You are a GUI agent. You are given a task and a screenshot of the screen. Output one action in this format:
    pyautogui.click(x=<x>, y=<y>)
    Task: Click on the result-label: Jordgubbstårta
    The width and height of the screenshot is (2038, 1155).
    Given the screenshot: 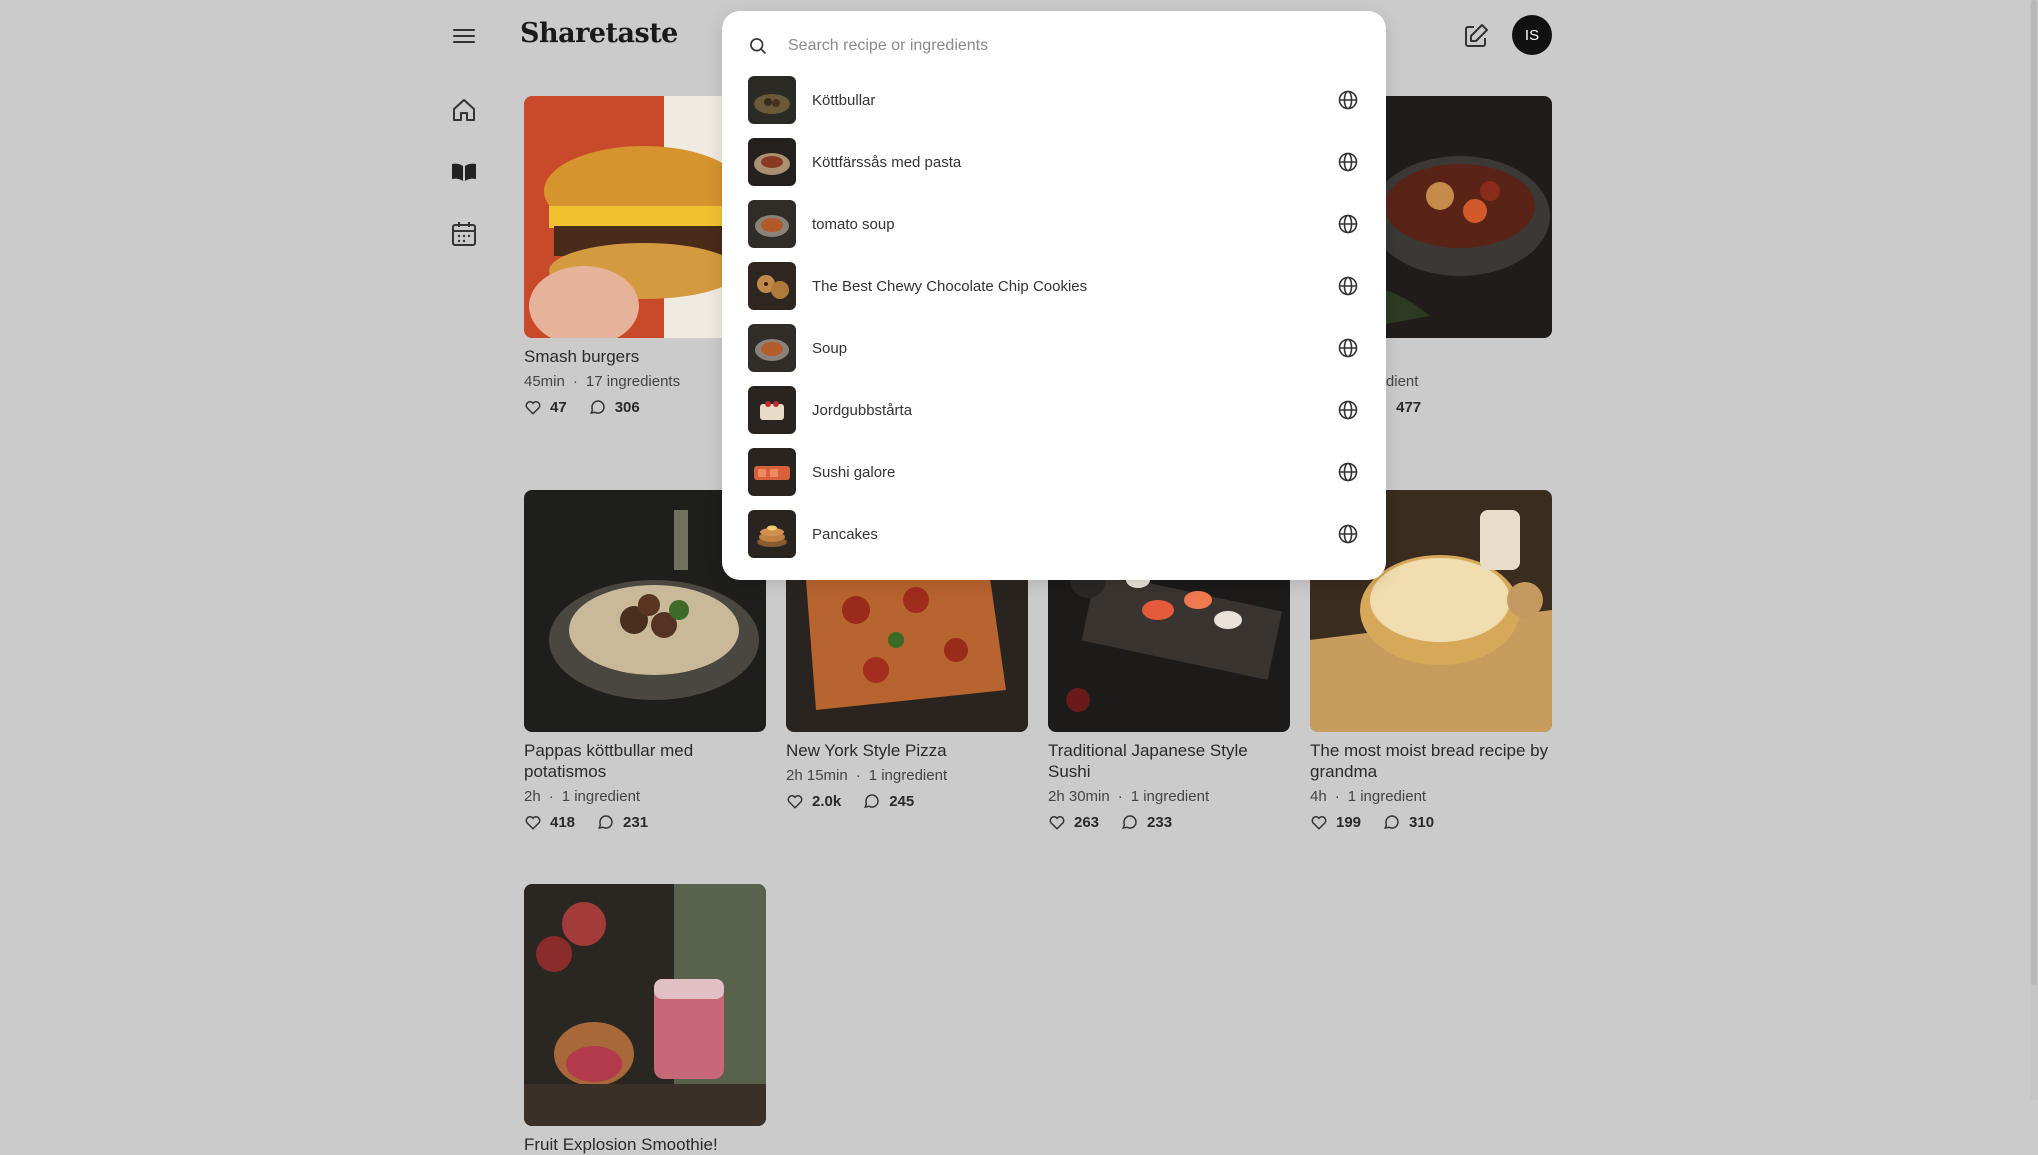 What is the action you would take?
    pyautogui.click(x=862, y=410)
    